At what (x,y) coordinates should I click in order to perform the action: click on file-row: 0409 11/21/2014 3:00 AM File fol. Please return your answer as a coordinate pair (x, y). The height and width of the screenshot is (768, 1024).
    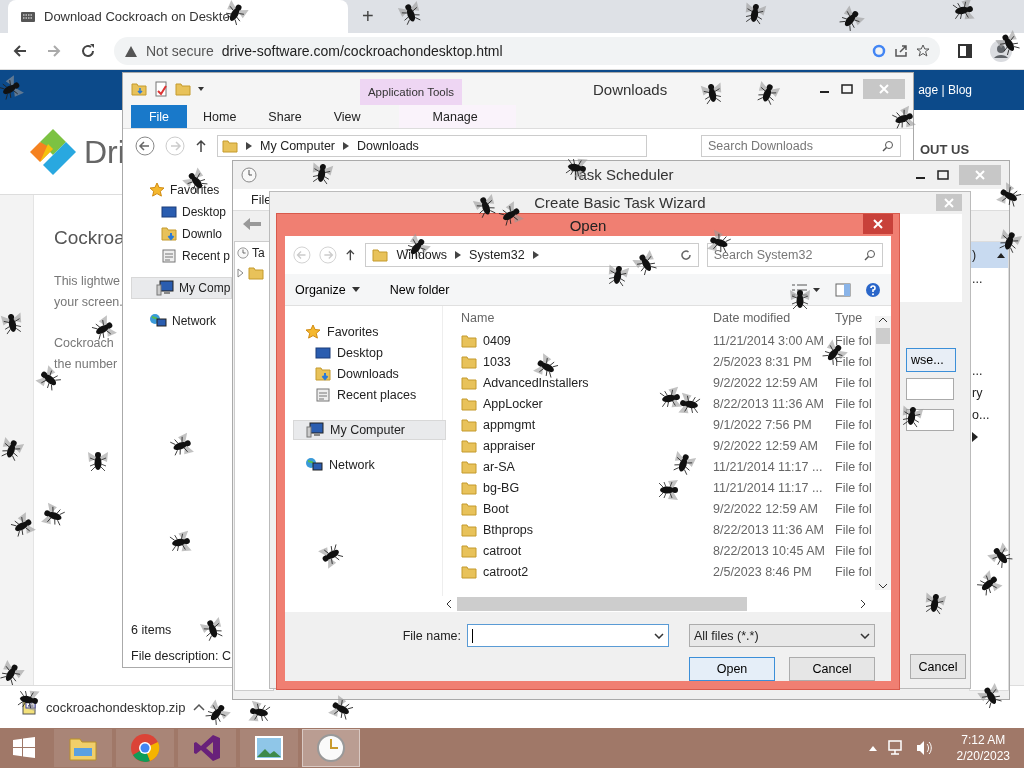
    Looking at the image, I should click on (668, 340).